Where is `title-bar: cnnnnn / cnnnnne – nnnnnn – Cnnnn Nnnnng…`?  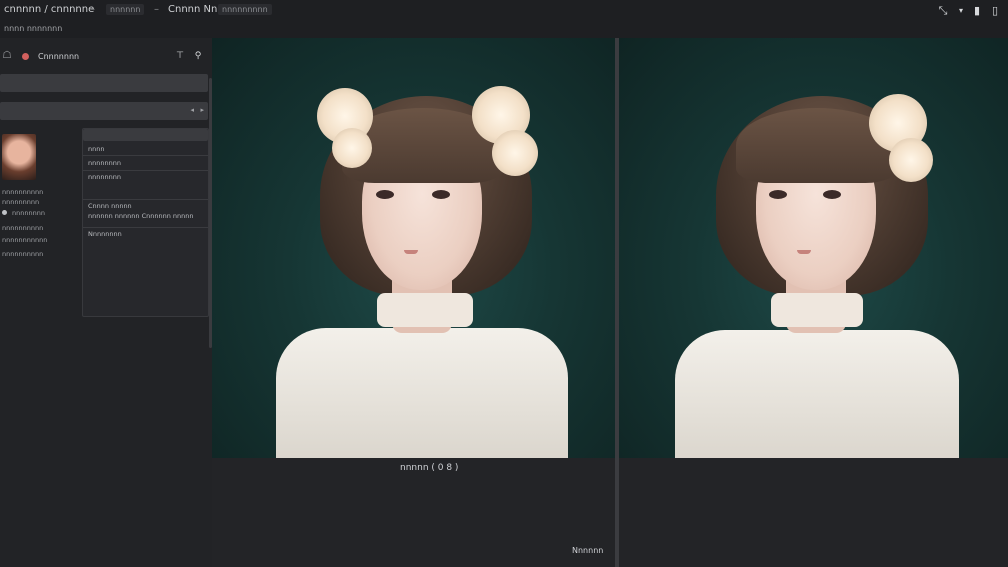
title-bar: cnnnnn / cnnnnne – nnnnnn – Cnnnn Nnnnng… is located at coordinates (504, 19).